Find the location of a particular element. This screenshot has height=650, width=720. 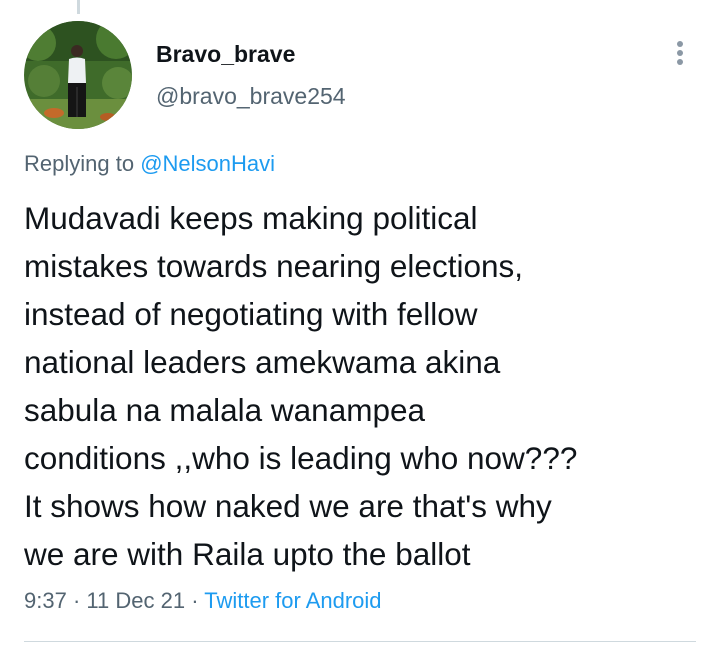

tweet-date: 11 Dec 21 is located at coordinates (135, 600).